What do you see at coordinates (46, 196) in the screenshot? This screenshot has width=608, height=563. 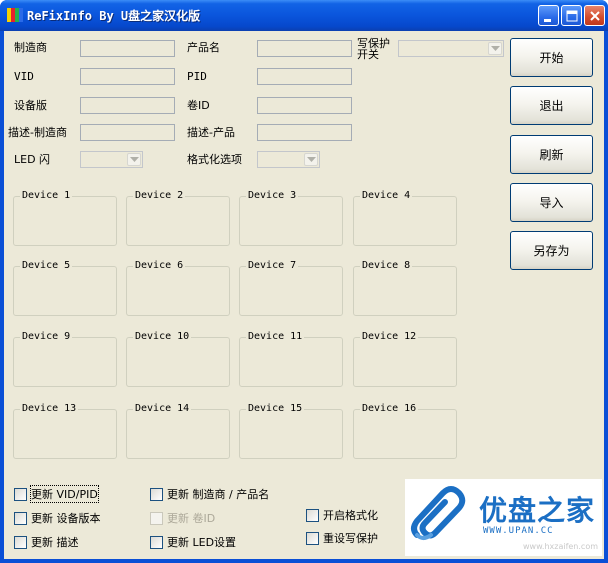 I see `device-group-title: Device 1` at bounding box center [46, 196].